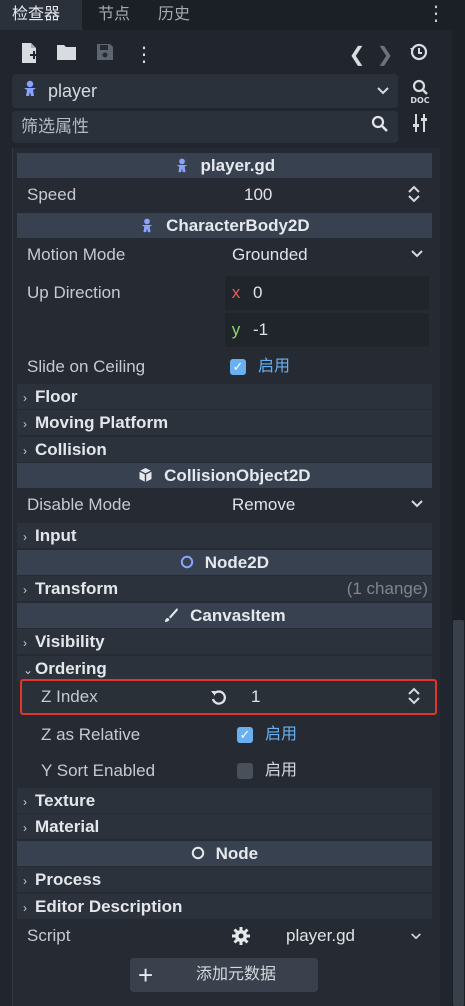  I want to click on group-texture: › Texture, so click(224, 800).